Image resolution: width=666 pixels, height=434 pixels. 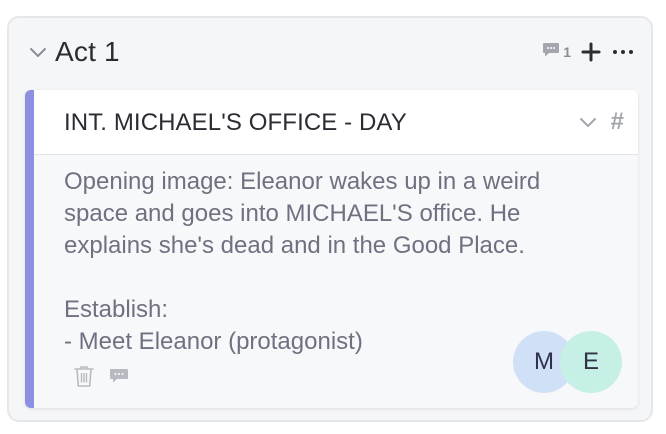 What do you see at coordinates (600, 122) in the screenshot?
I see `scene-heading-actions: #` at bounding box center [600, 122].